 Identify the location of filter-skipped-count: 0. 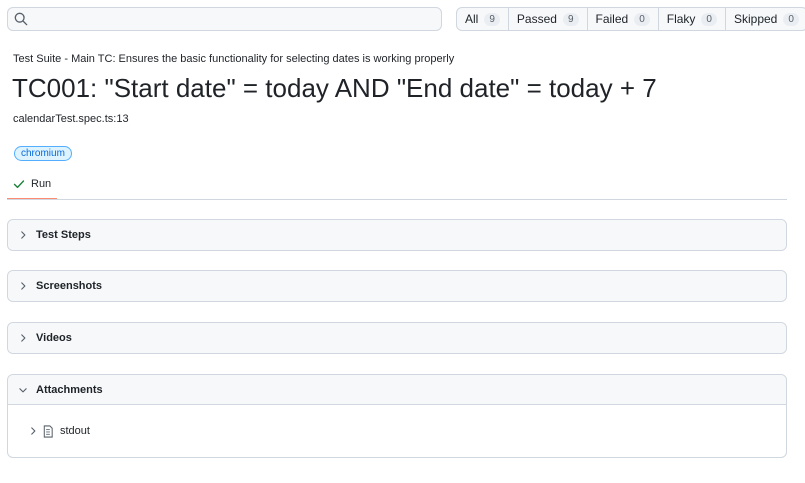
(791, 19).